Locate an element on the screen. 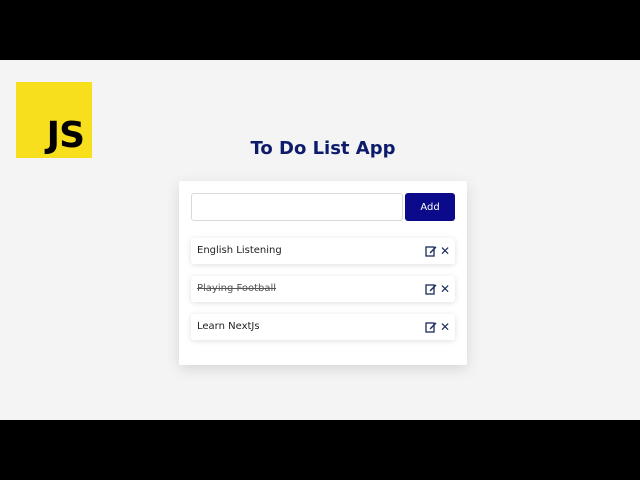 The height and width of the screenshot is (480, 640). todo-label: Learn NextJs is located at coordinates (228, 327).